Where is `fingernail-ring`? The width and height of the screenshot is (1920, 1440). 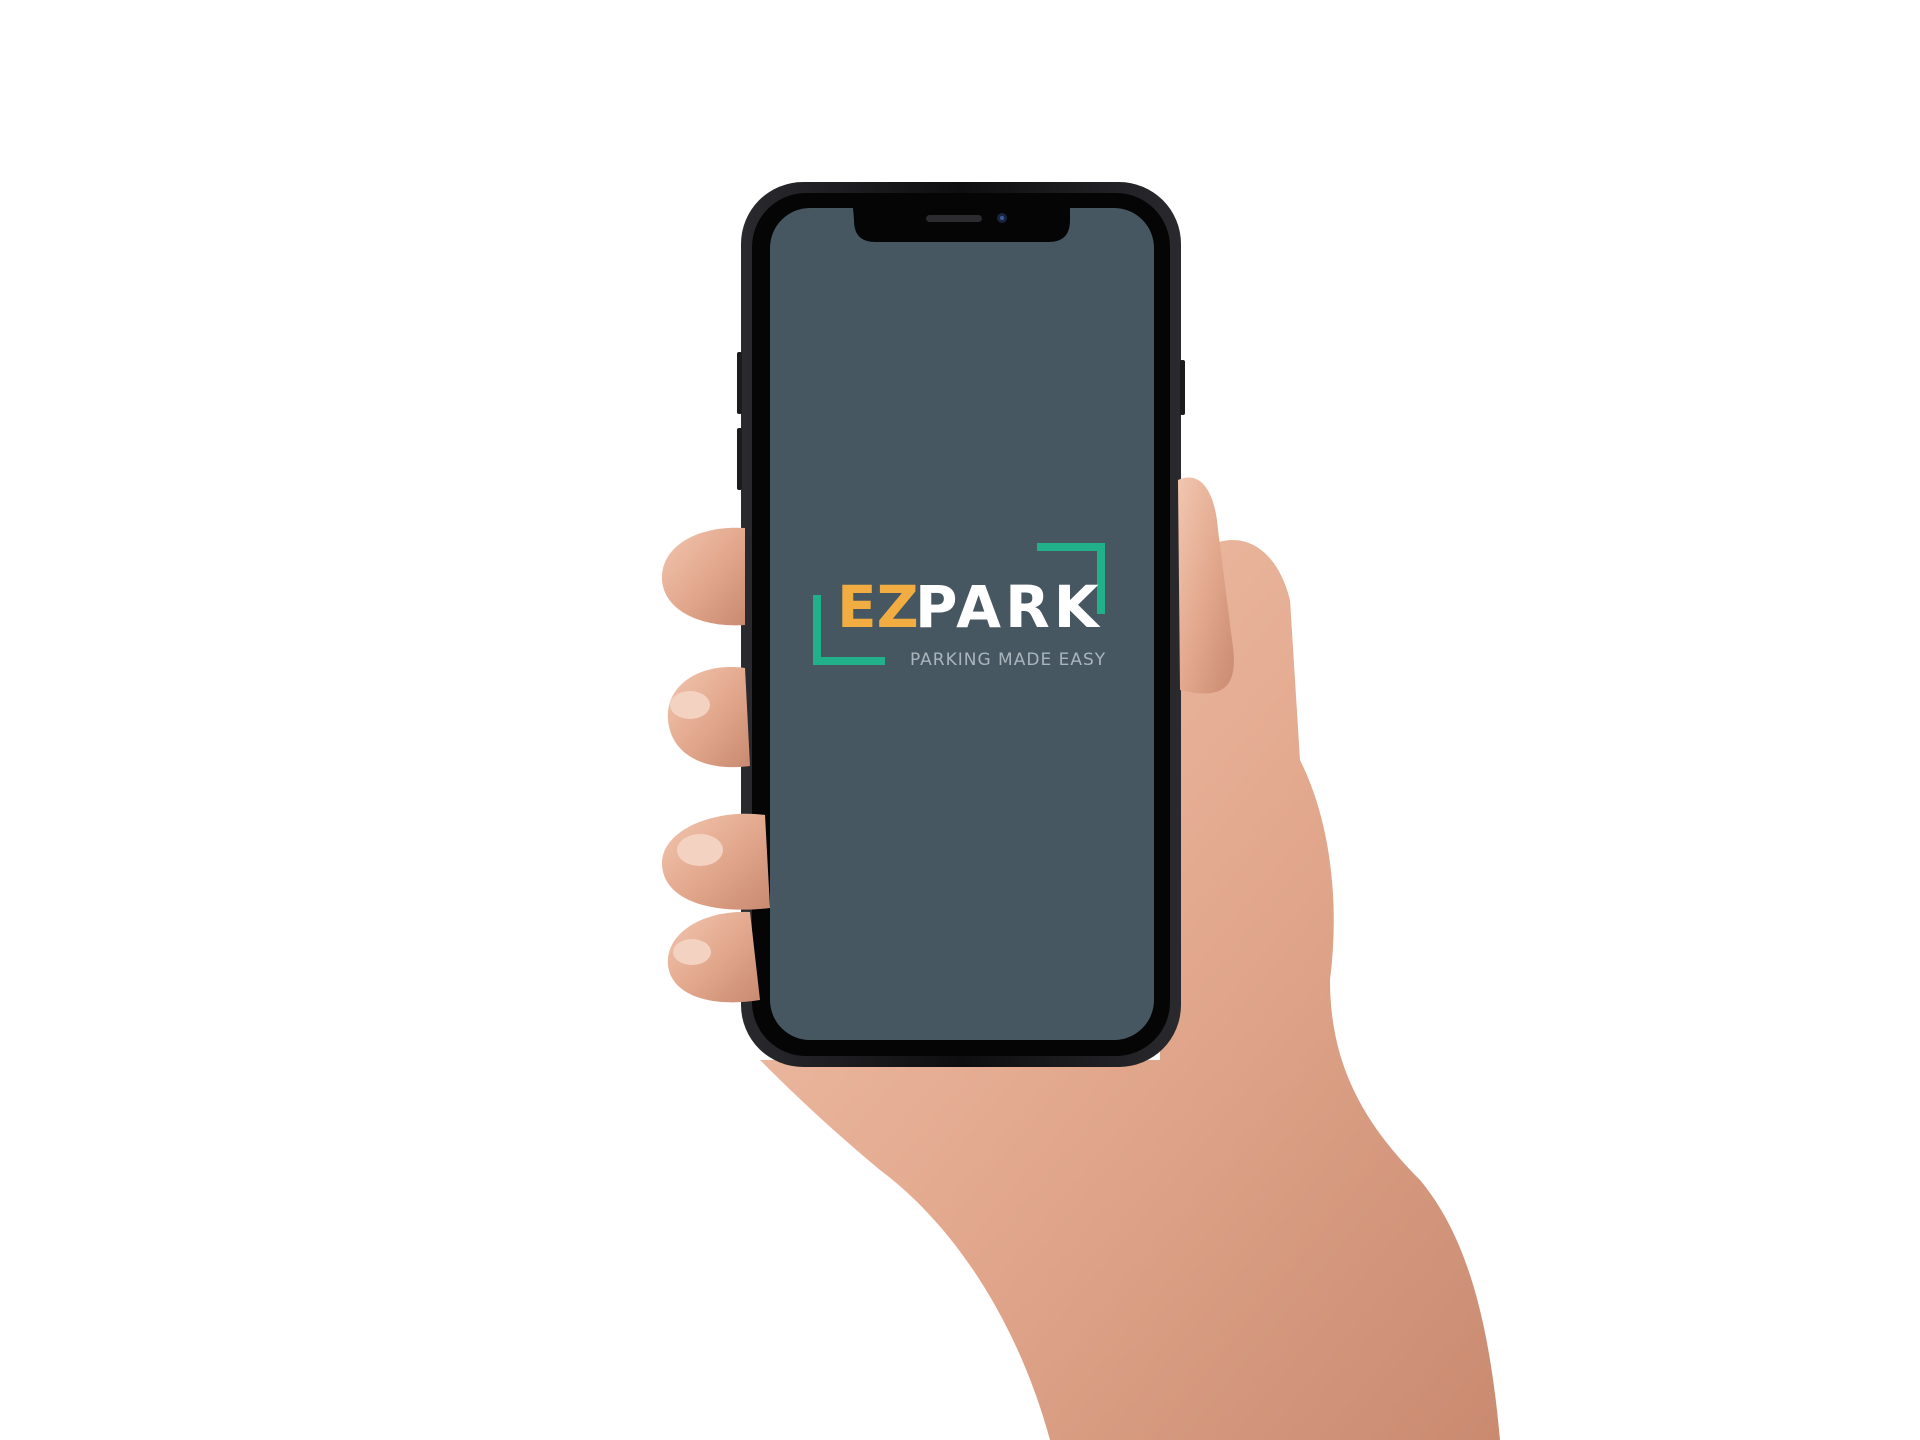 fingernail-ring is located at coordinates (700, 850).